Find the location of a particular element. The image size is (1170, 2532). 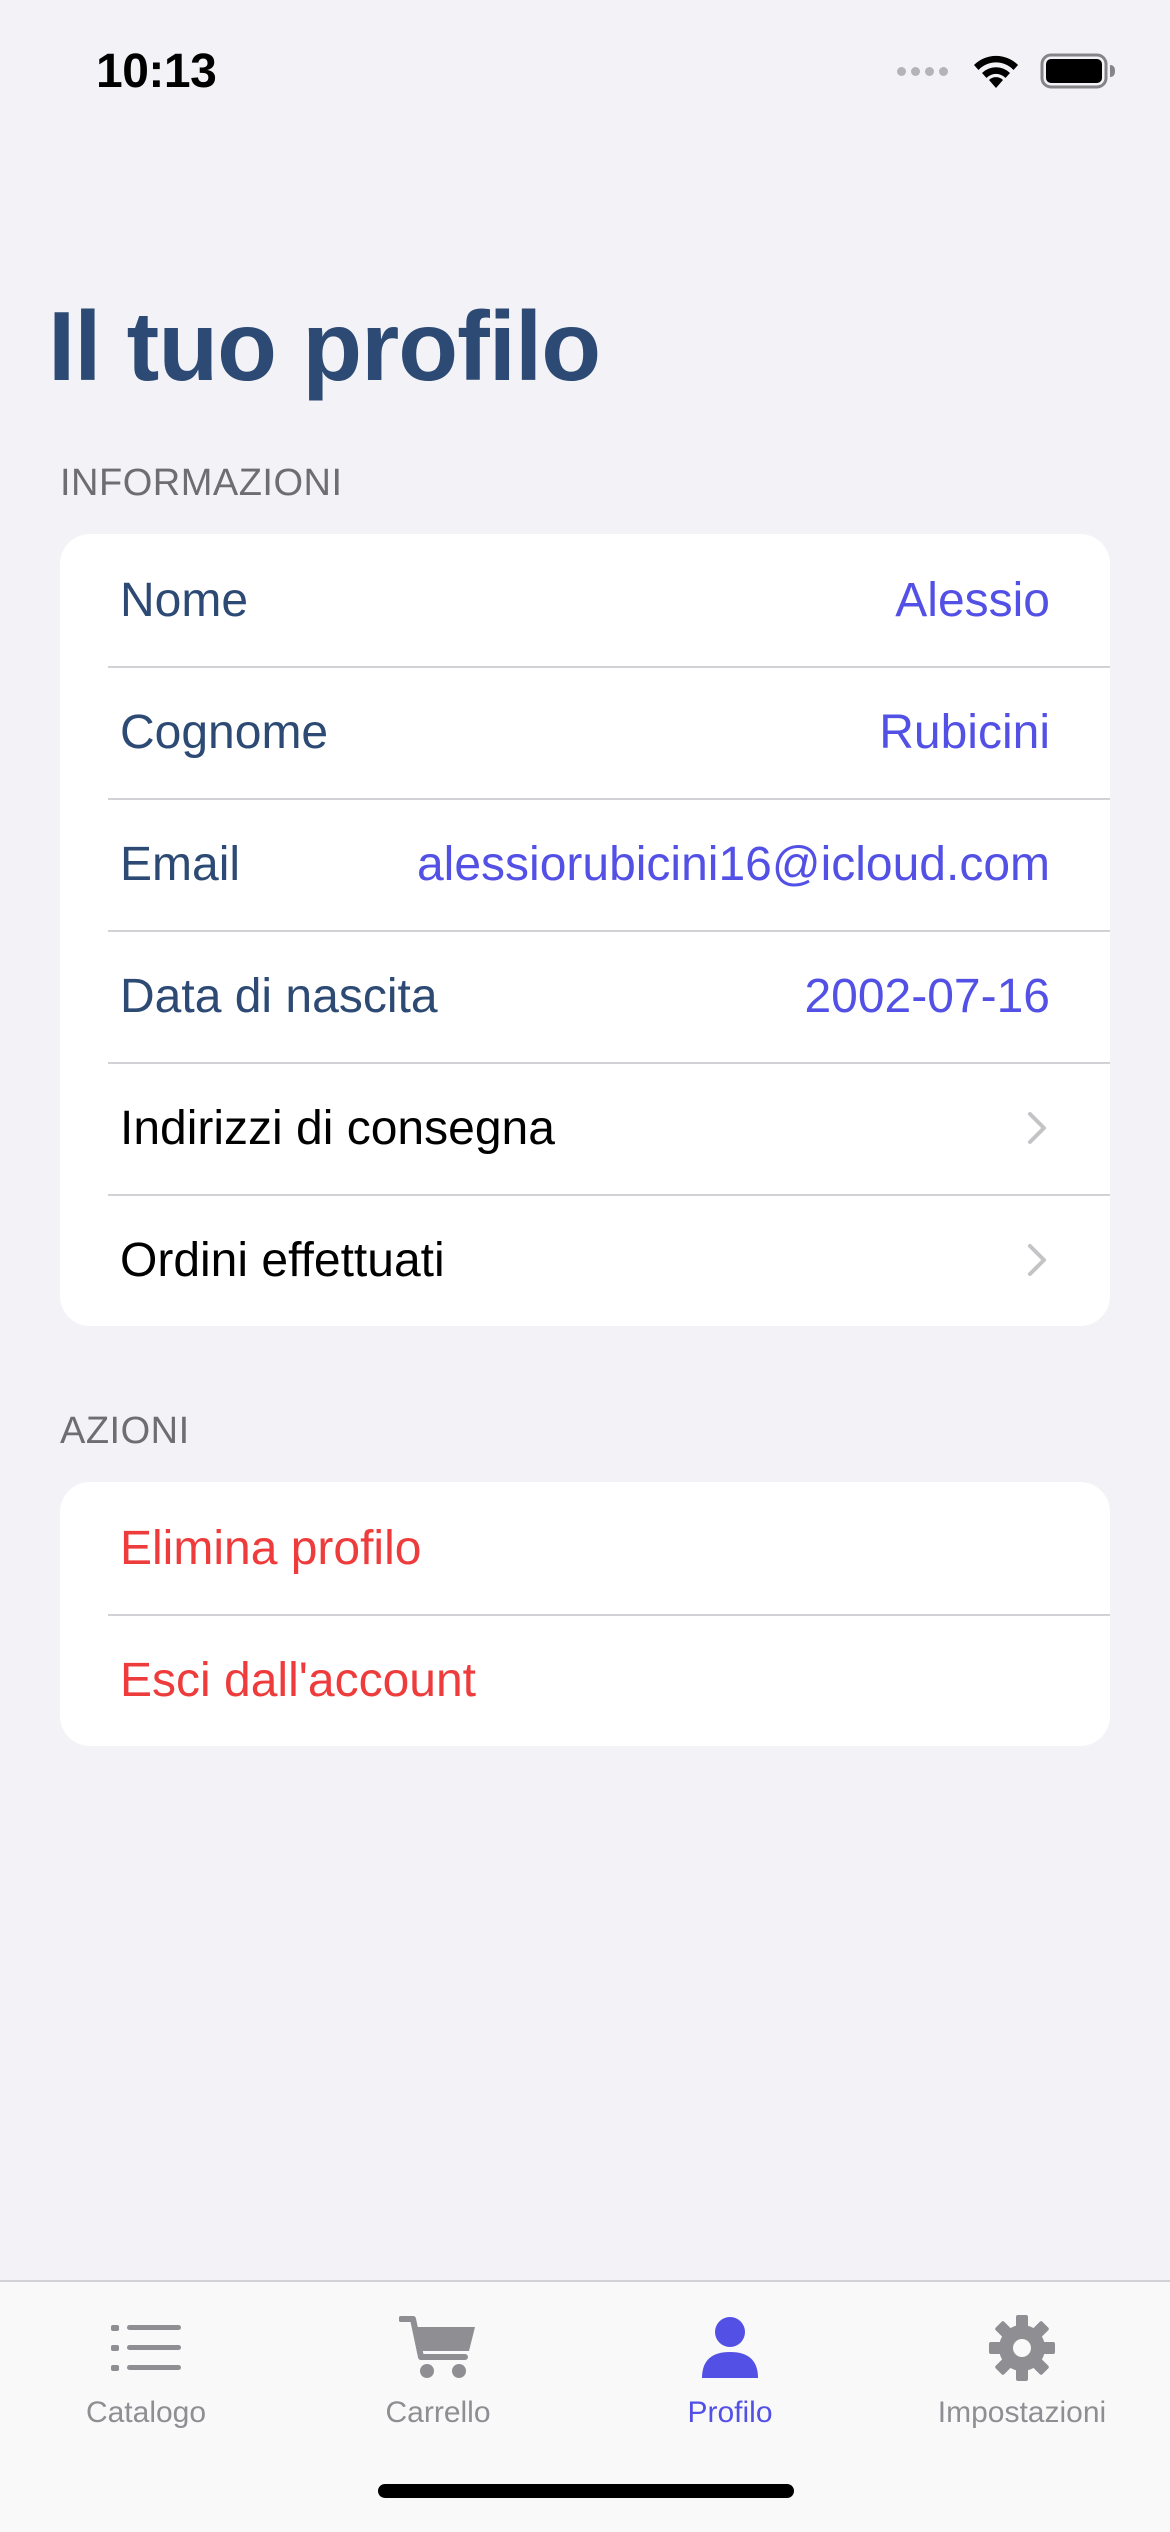

row-ordini-effettuati: Ordini effettuati is located at coordinates (585, 1260).